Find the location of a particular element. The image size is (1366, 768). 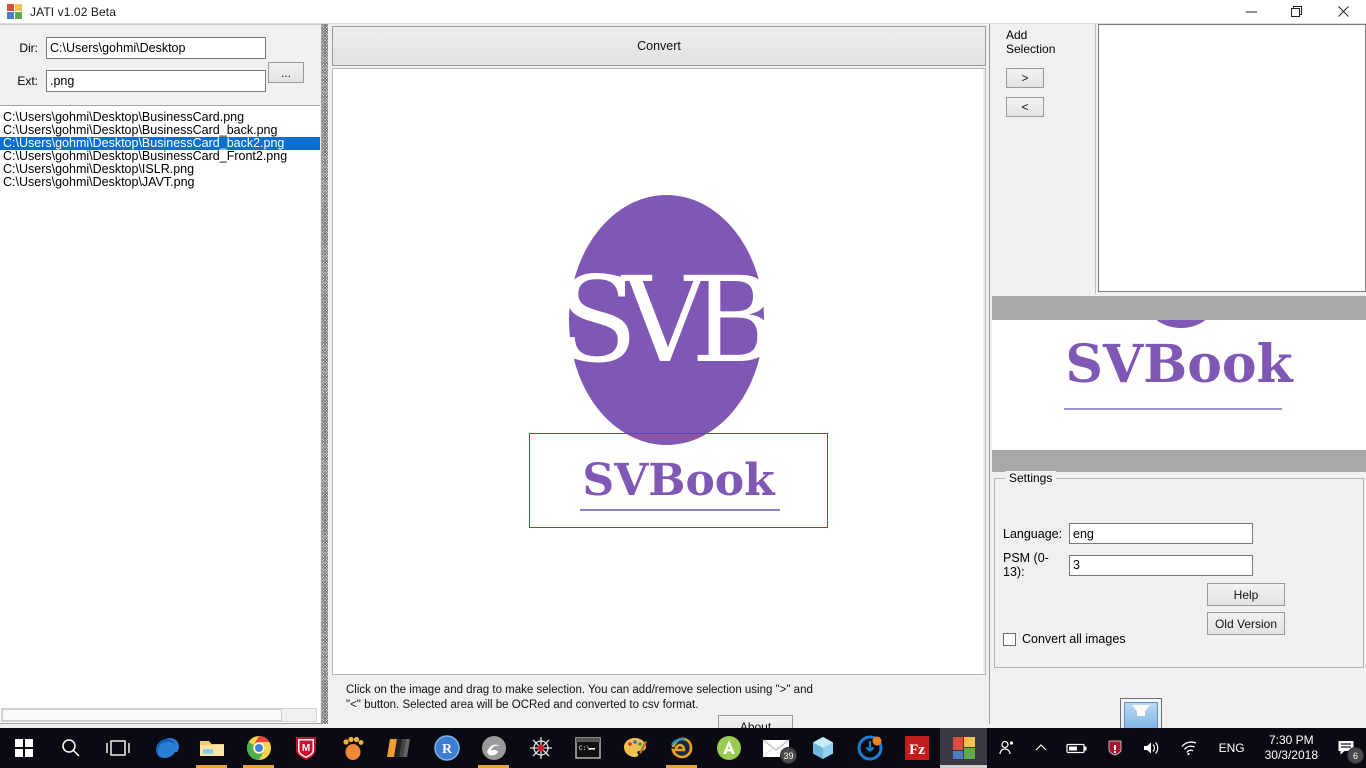

clock: 7:30 PM 30/3/2018 is located at coordinates (1291, 748).